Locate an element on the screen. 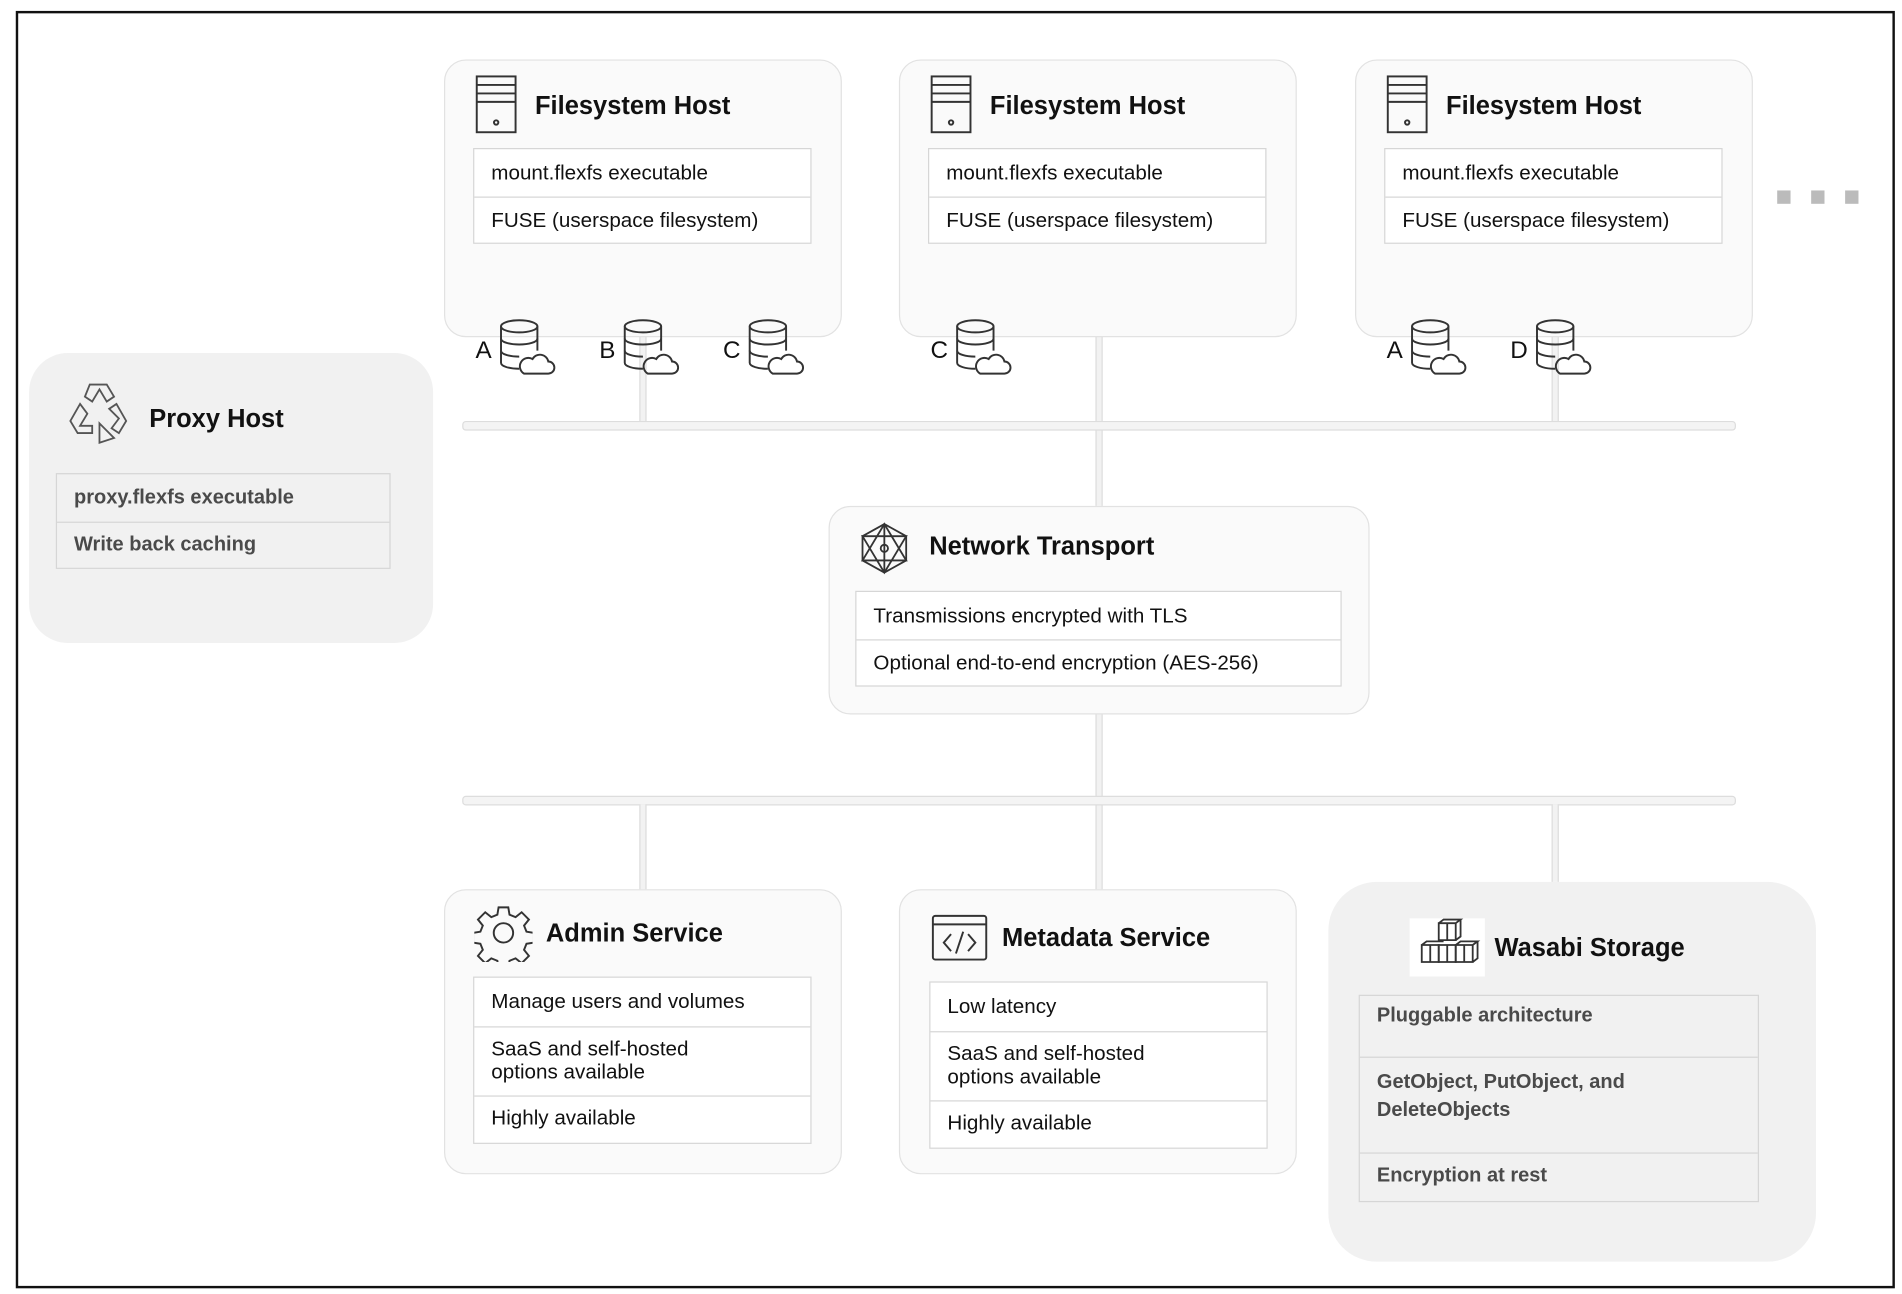 The width and height of the screenshot is (1902, 1294). volume: D is located at coordinates (1551, 351).